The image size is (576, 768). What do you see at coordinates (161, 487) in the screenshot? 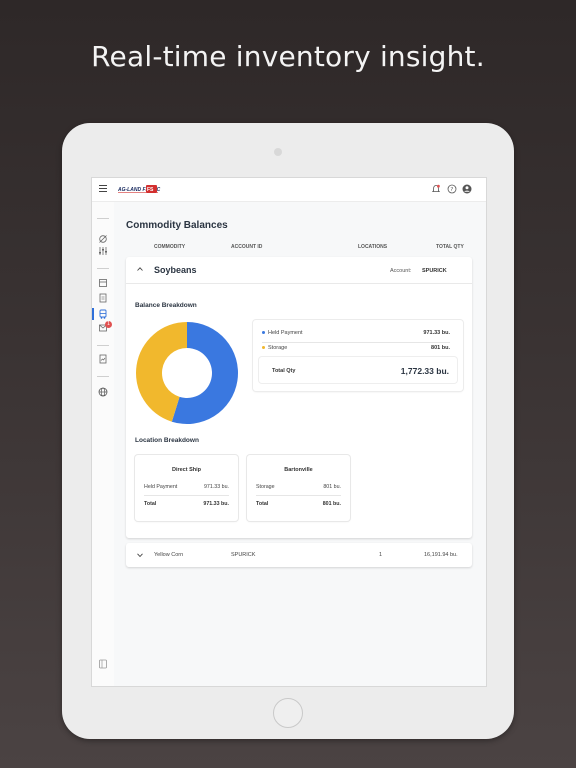
I see `location-row-label: Held Payment` at bounding box center [161, 487].